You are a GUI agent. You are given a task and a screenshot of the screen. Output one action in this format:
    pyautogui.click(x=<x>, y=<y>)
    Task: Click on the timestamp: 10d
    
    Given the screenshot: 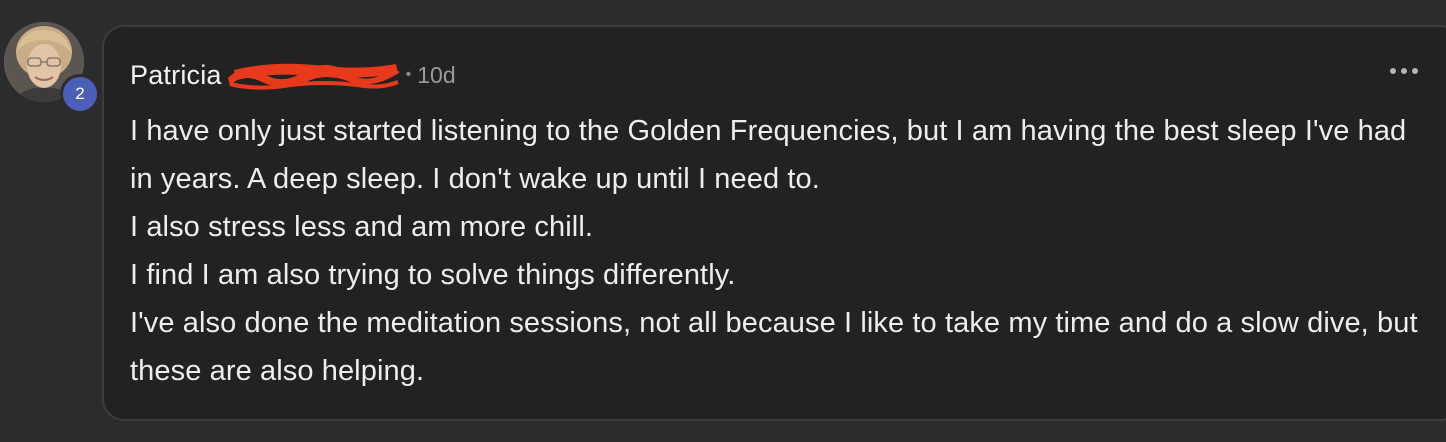 What is the action you would take?
    pyautogui.click(x=436, y=75)
    